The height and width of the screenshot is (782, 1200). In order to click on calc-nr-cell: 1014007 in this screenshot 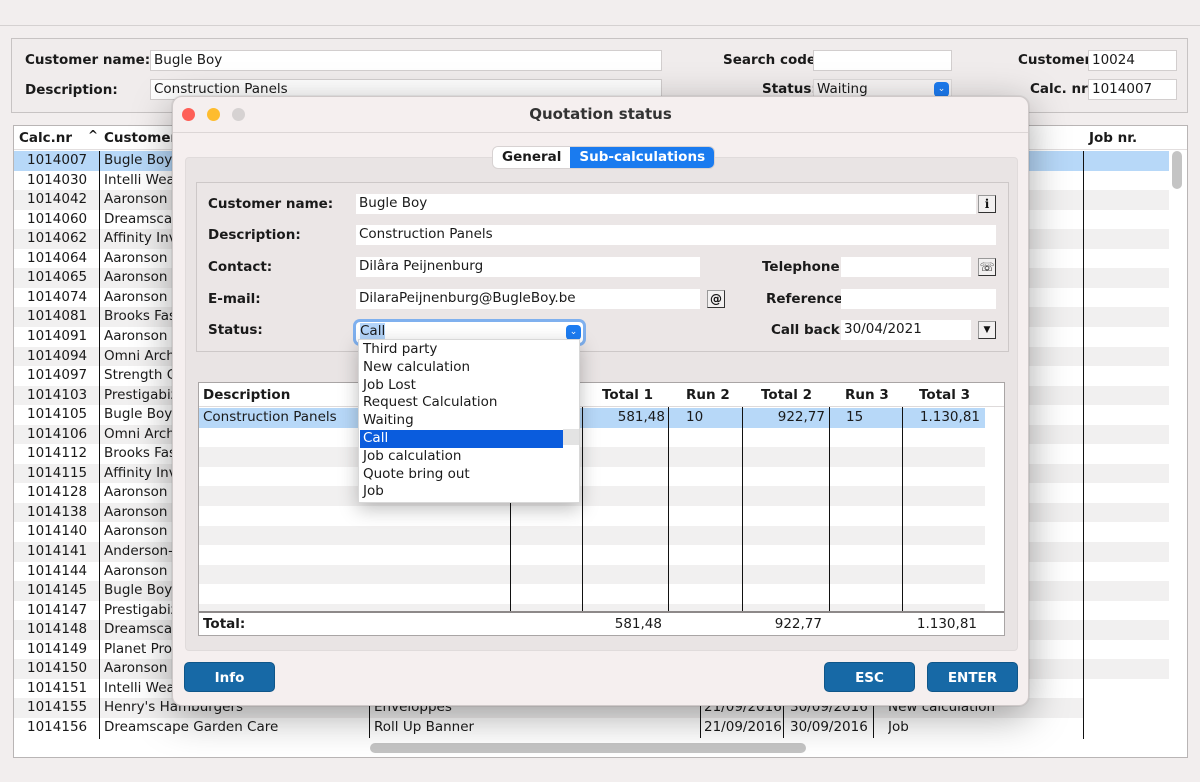, I will do `click(57, 160)`.